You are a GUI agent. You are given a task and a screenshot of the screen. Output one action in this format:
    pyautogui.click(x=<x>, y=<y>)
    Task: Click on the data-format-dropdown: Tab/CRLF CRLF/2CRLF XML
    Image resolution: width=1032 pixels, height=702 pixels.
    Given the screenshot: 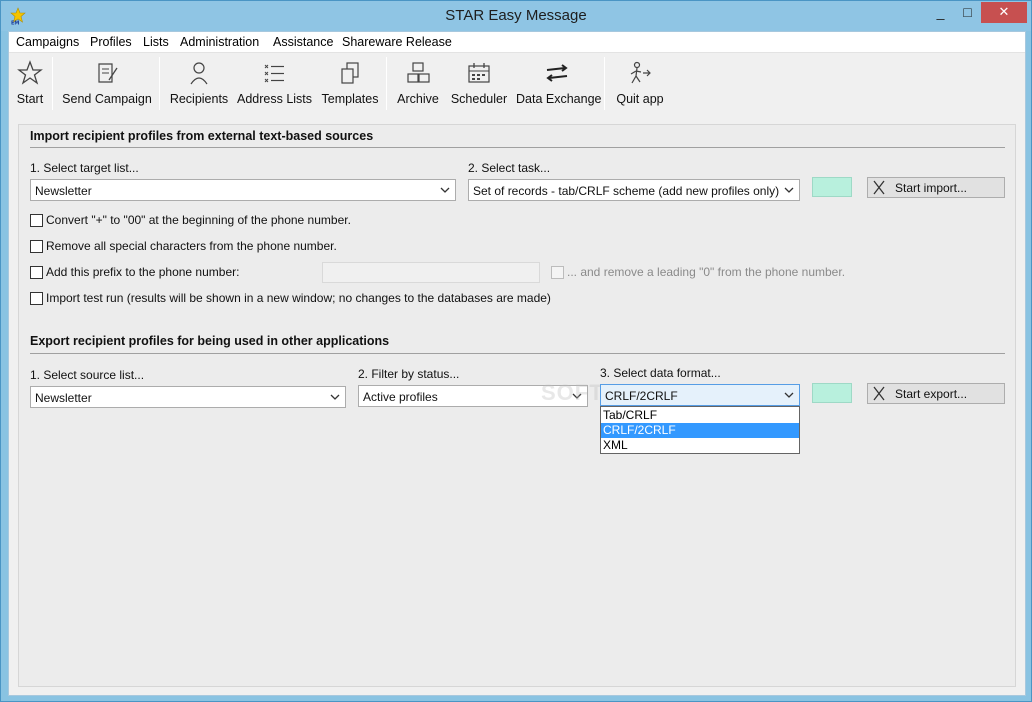 What is the action you would take?
    pyautogui.click(x=700, y=430)
    